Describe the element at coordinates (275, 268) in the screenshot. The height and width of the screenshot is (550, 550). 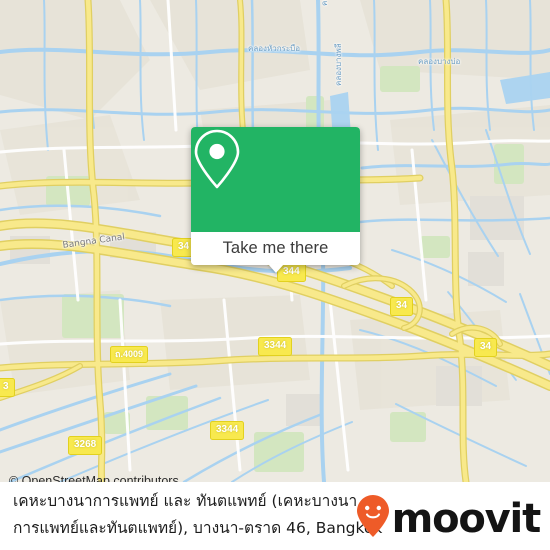
I see `card-pointer-tail` at that location.